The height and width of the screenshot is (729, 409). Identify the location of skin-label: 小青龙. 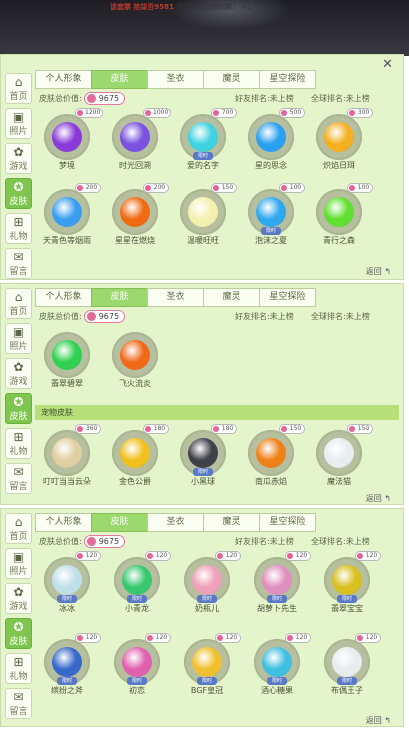
(137, 608).